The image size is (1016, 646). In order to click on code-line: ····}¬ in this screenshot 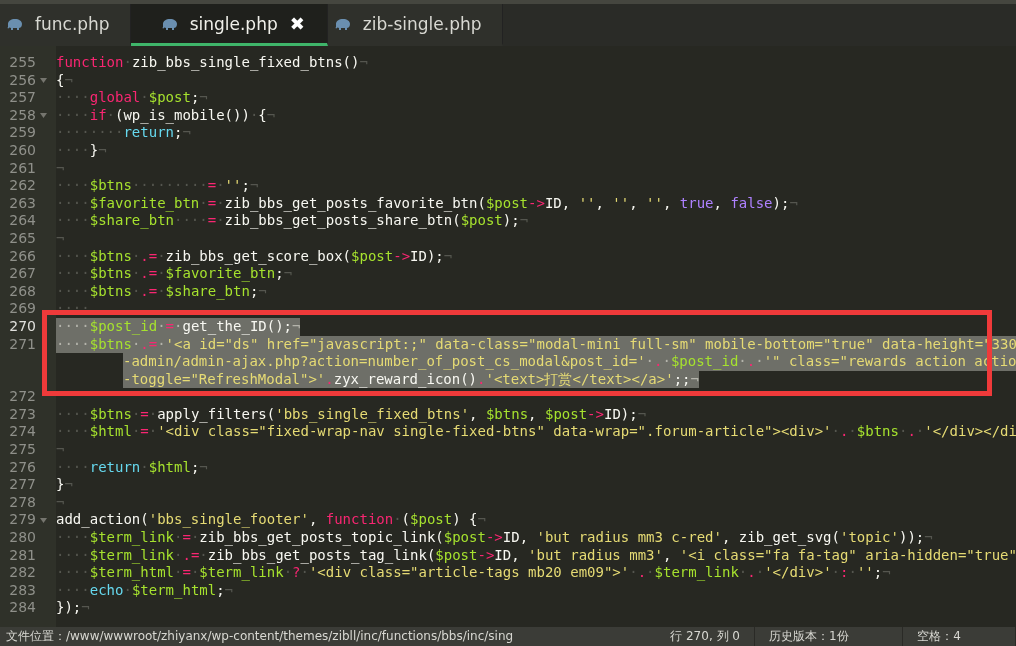, I will do `click(81, 150)`.